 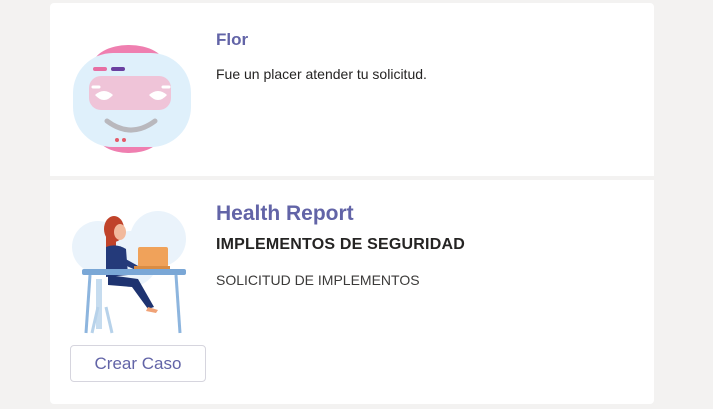 What do you see at coordinates (340, 244) in the screenshot?
I see `report-subtitle: IMPLEMENTOS DE SEGURIDAD` at bounding box center [340, 244].